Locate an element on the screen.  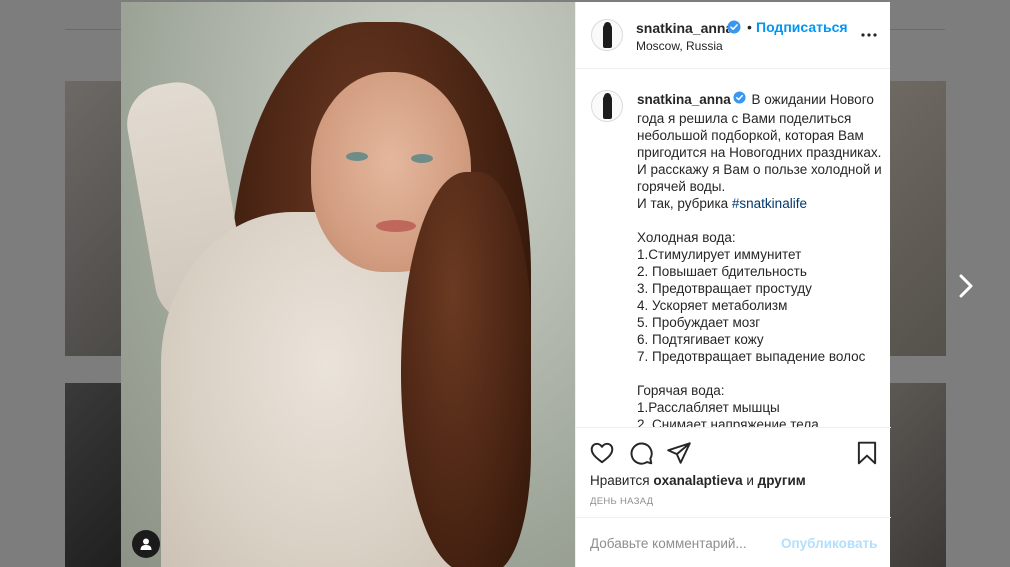
more-options-button is located at coordinates (869, 35).